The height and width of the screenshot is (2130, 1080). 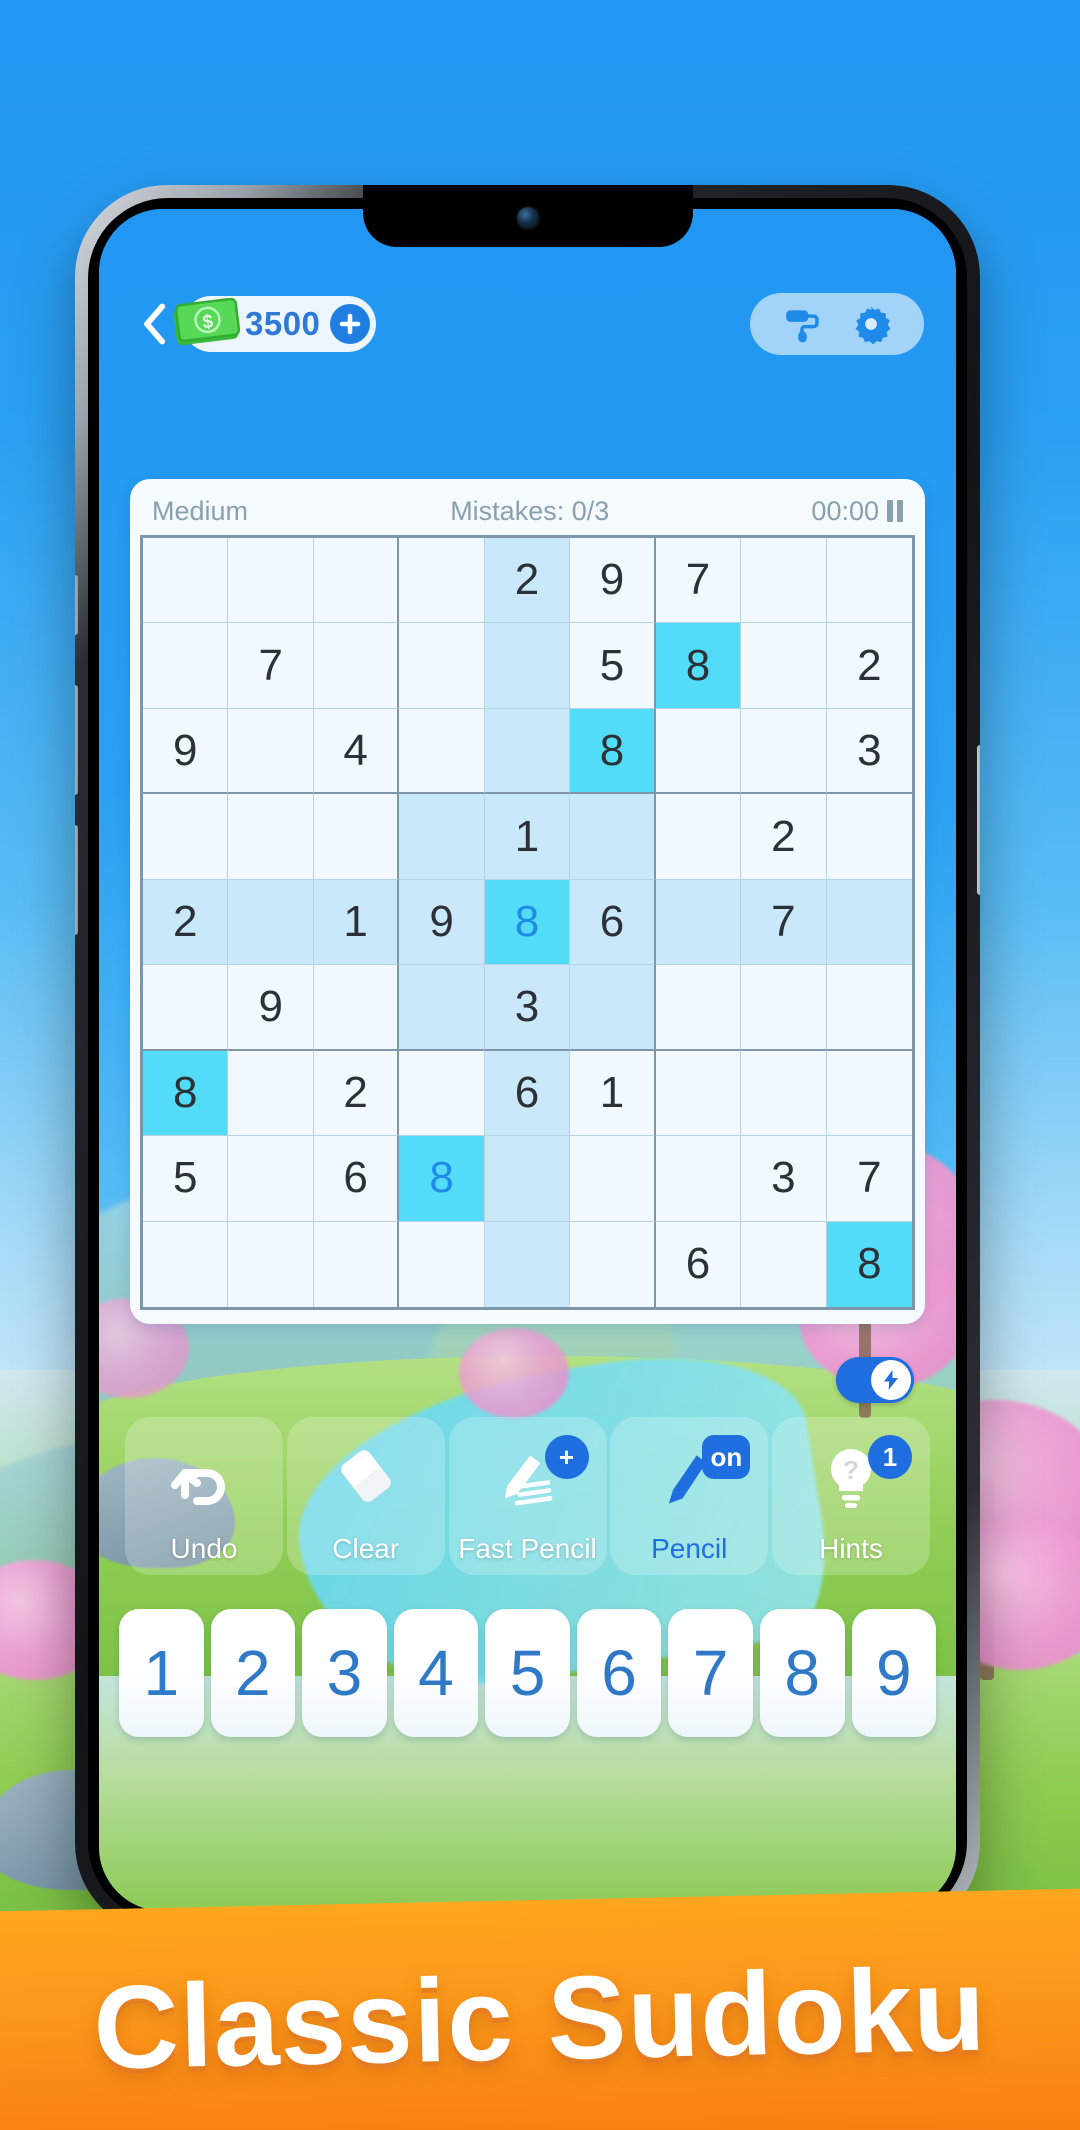 I want to click on sudoku-cell-r9c4, so click(x=442, y=1264).